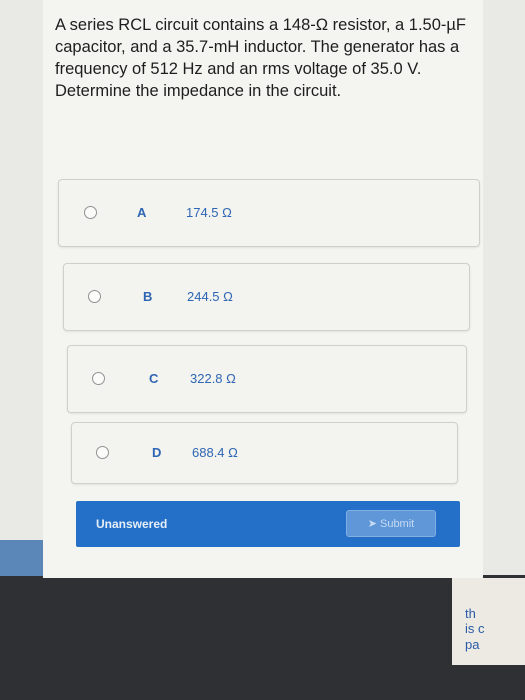 The image size is (525, 700). I want to click on side-peek-line: is c, so click(475, 628).